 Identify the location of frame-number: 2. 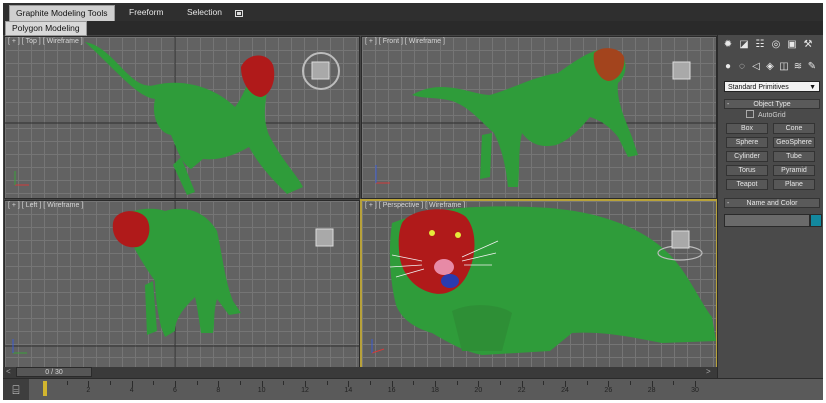
(88, 390).